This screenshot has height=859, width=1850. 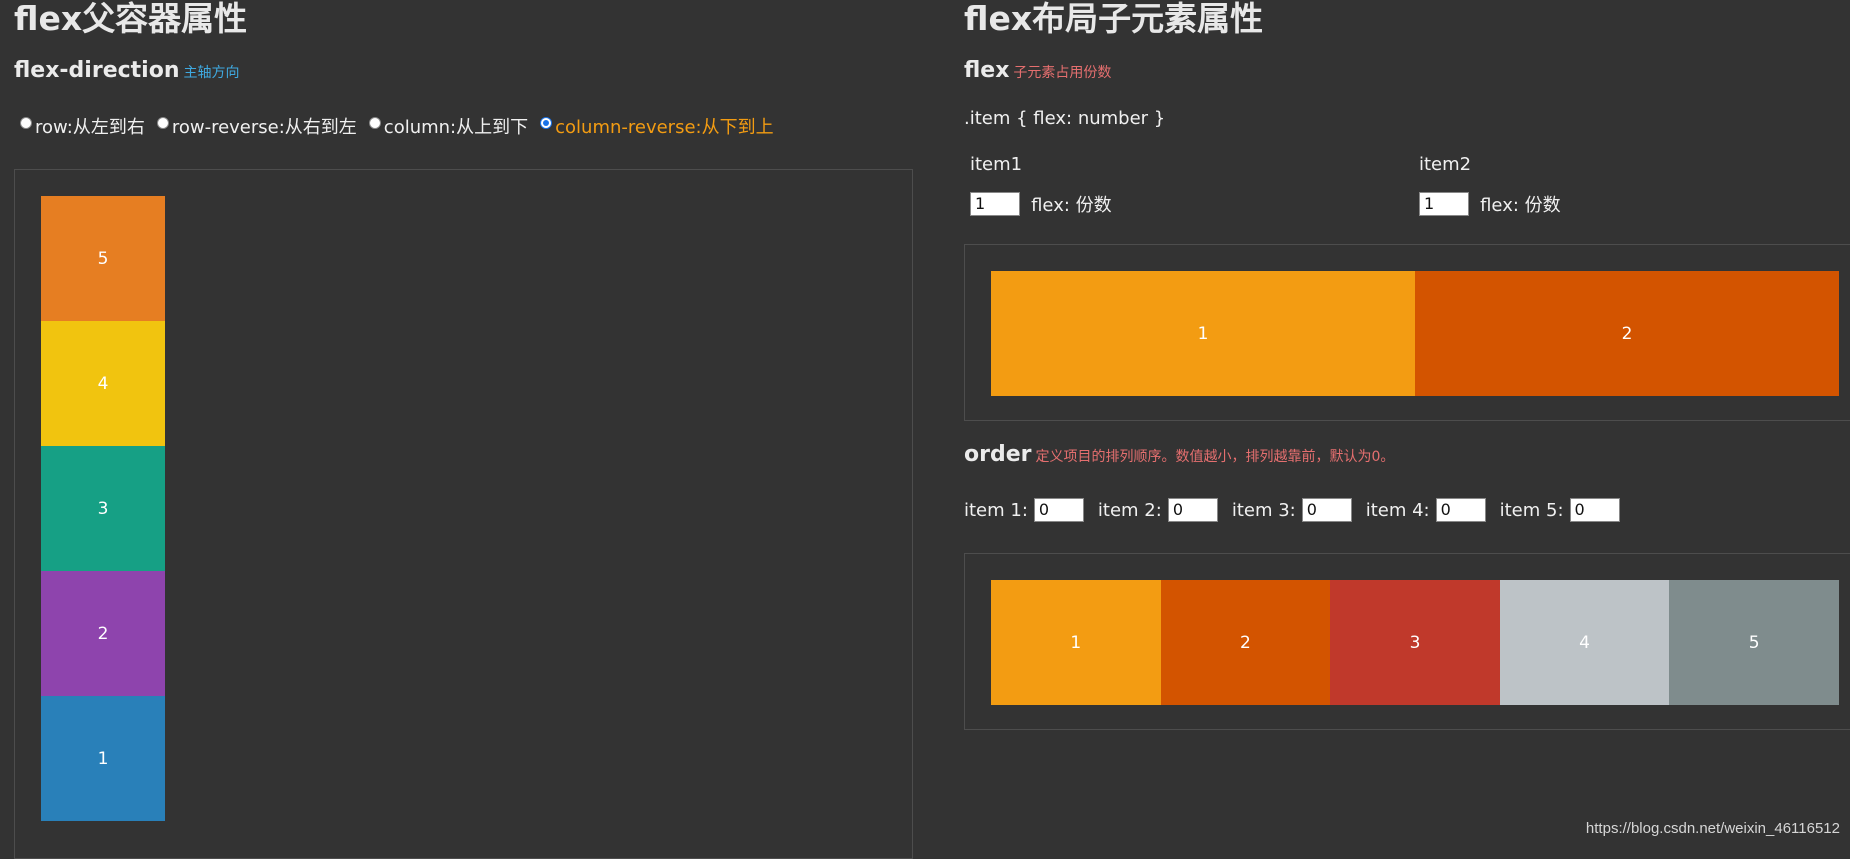 I want to click on radio-column-dot, so click(x=374, y=123).